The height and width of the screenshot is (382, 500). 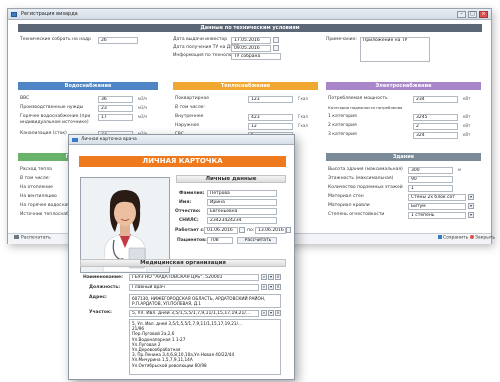 What do you see at coordinates (118, 40) in the screenshot?
I see `tech-date-select: 2б` at bounding box center [118, 40].